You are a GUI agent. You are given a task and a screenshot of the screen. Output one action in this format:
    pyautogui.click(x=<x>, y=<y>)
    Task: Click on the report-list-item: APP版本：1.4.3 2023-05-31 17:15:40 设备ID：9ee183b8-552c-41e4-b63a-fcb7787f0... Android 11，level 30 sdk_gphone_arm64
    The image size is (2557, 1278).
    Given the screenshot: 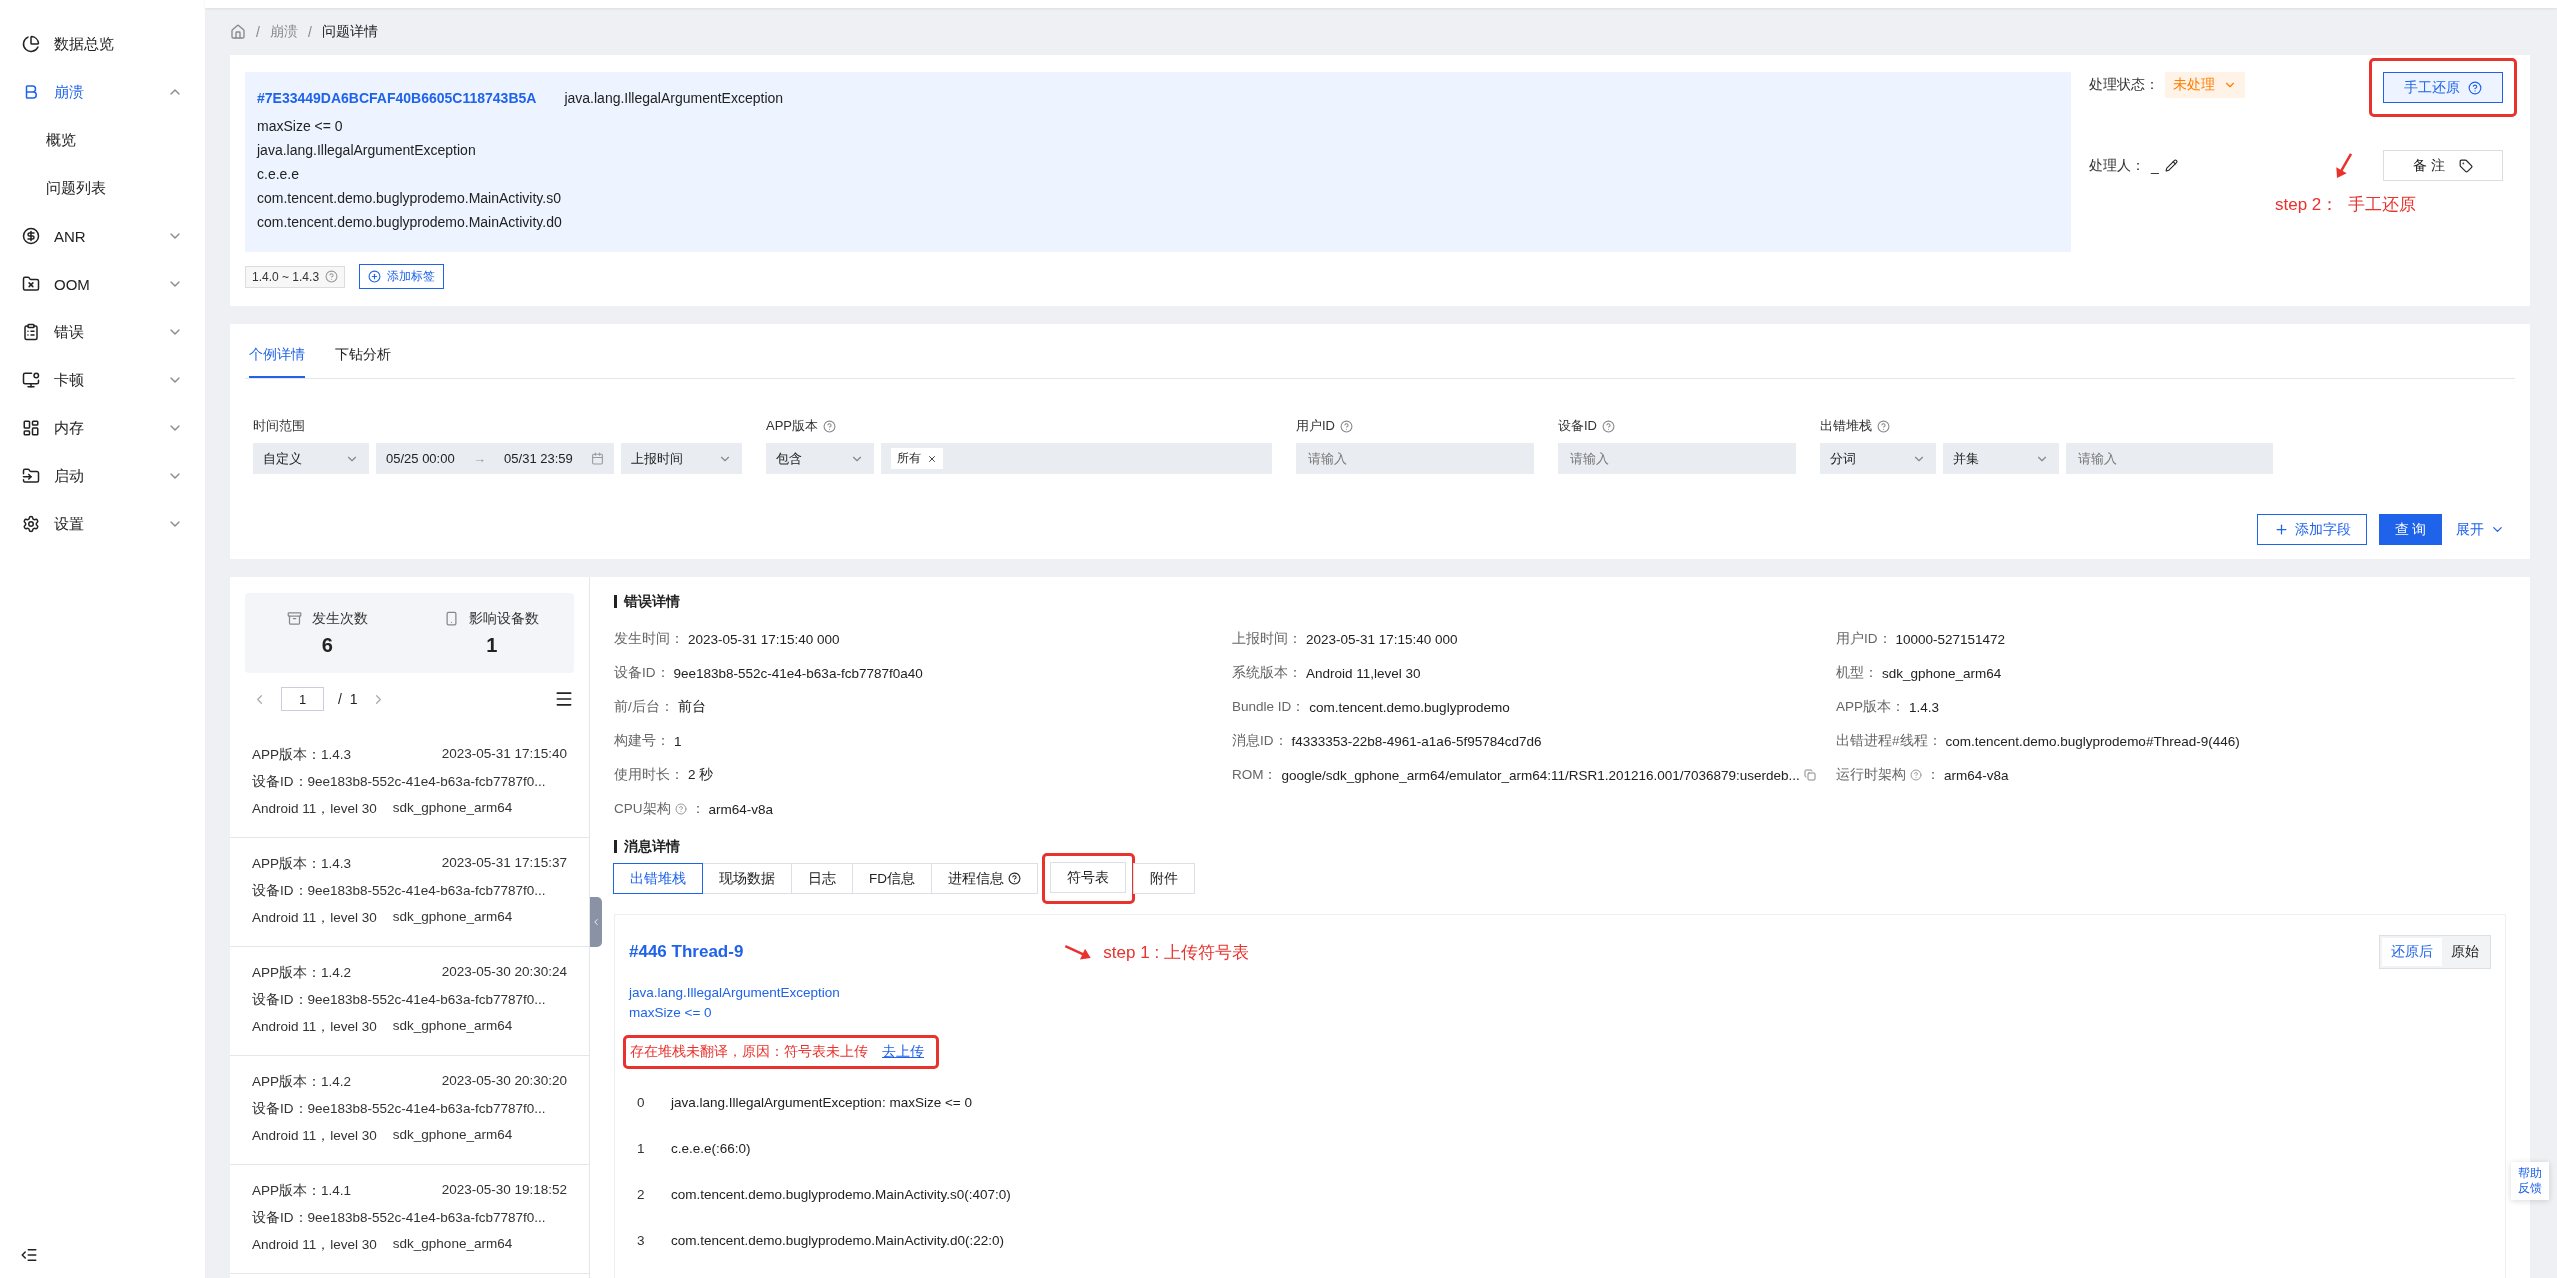 What is the action you would take?
    pyautogui.click(x=409, y=783)
    